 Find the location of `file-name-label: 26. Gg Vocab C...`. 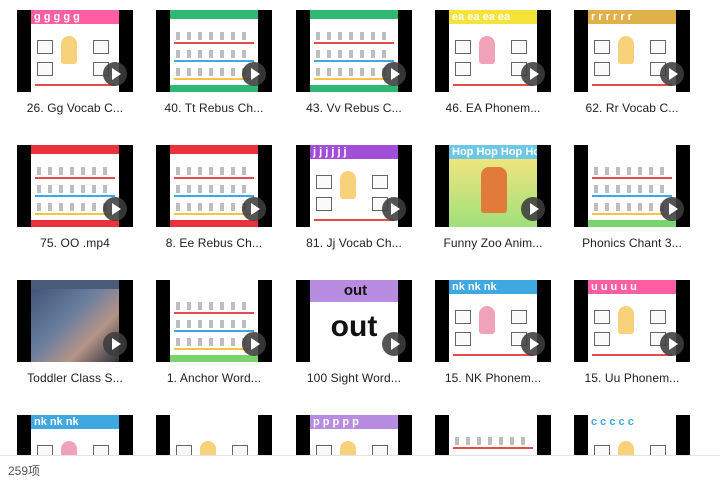

file-name-label: 26. Gg Vocab C... is located at coordinates (75, 108).